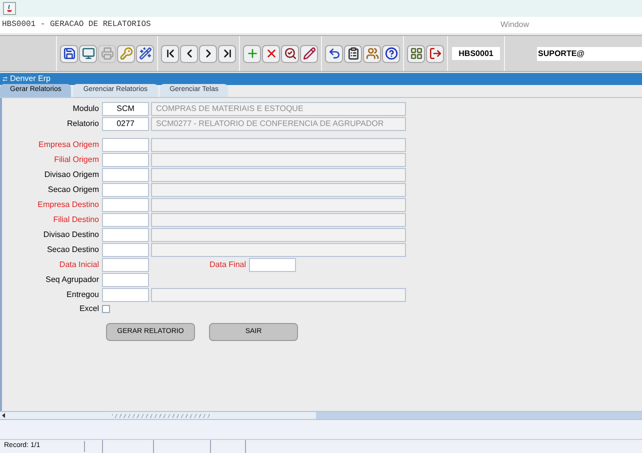  What do you see at coordinates (89, 309) in the screenshot?
I see `field-label: Excel` at bounding box center [89, 309].